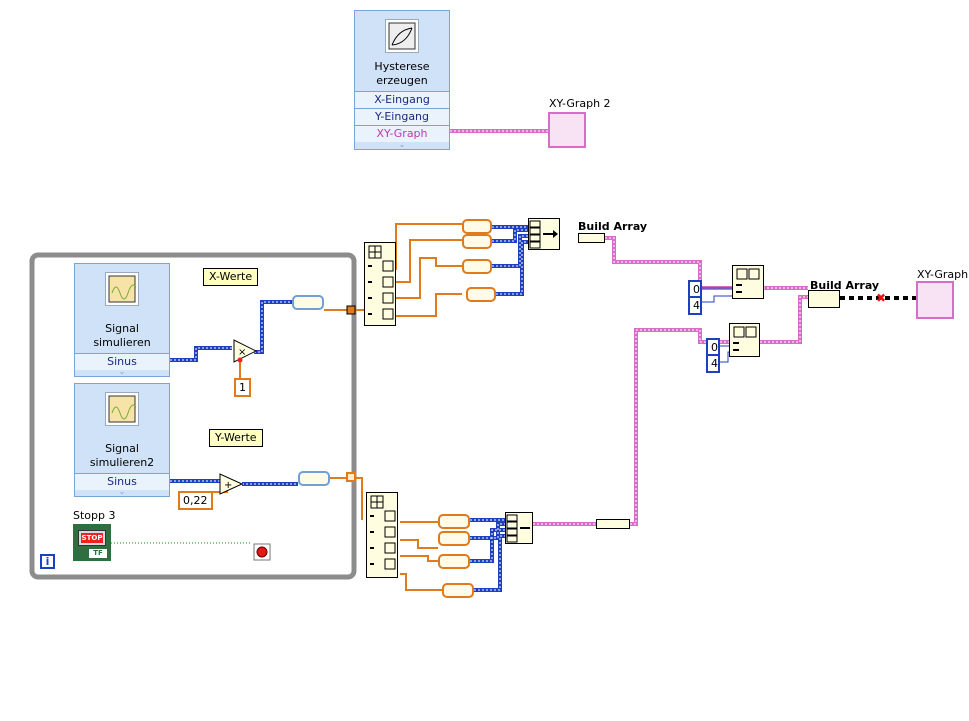  I want to click on build-array-label-1: Build Array, so click(613, 226).